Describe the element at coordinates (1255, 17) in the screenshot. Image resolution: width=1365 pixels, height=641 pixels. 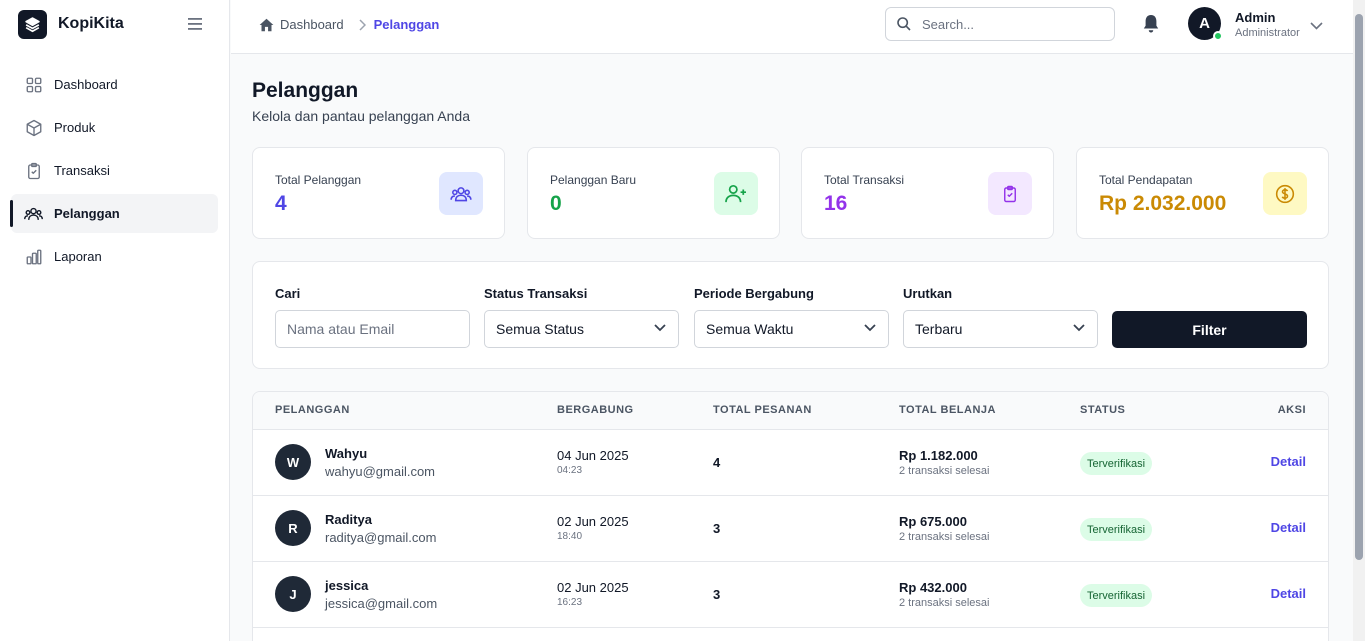
I see `user-name: Admin` at that location.